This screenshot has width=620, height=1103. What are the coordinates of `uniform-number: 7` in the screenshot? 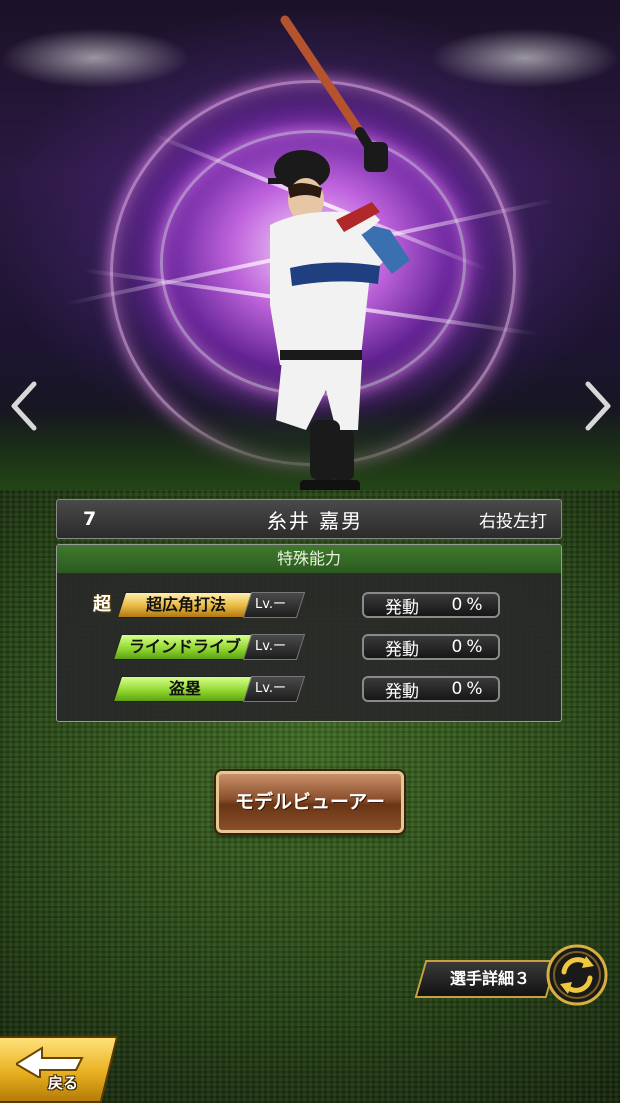 It's located at (90, 519).